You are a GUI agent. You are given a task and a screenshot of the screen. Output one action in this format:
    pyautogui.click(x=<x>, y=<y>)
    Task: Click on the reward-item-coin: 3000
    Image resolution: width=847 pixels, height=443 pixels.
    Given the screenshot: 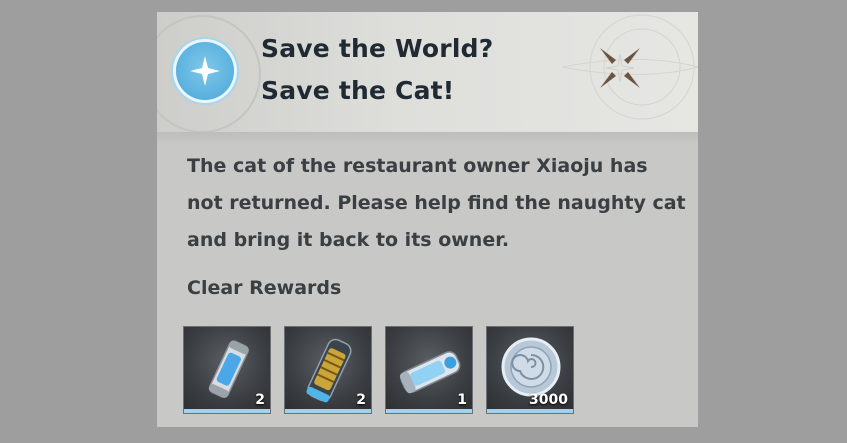 What is the action you would take?
    pyautogui.click(x=530, y=370)
    